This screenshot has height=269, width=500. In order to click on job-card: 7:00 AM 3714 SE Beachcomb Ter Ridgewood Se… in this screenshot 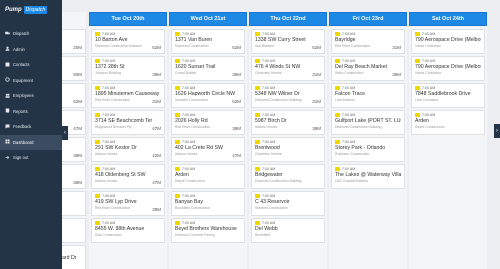, I will do `click(128, 122)`.